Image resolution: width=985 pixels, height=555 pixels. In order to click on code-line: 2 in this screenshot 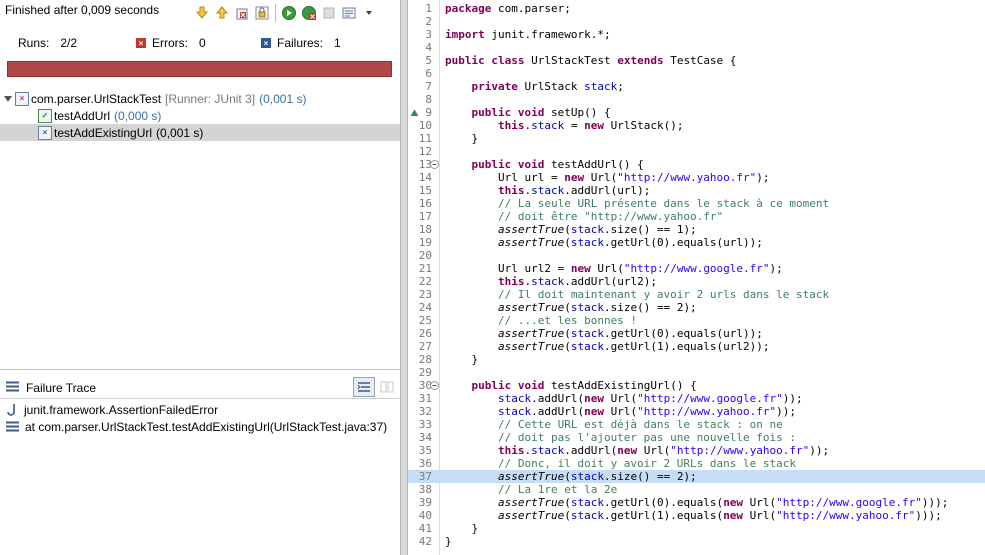, I will do `click(696, 21)`.